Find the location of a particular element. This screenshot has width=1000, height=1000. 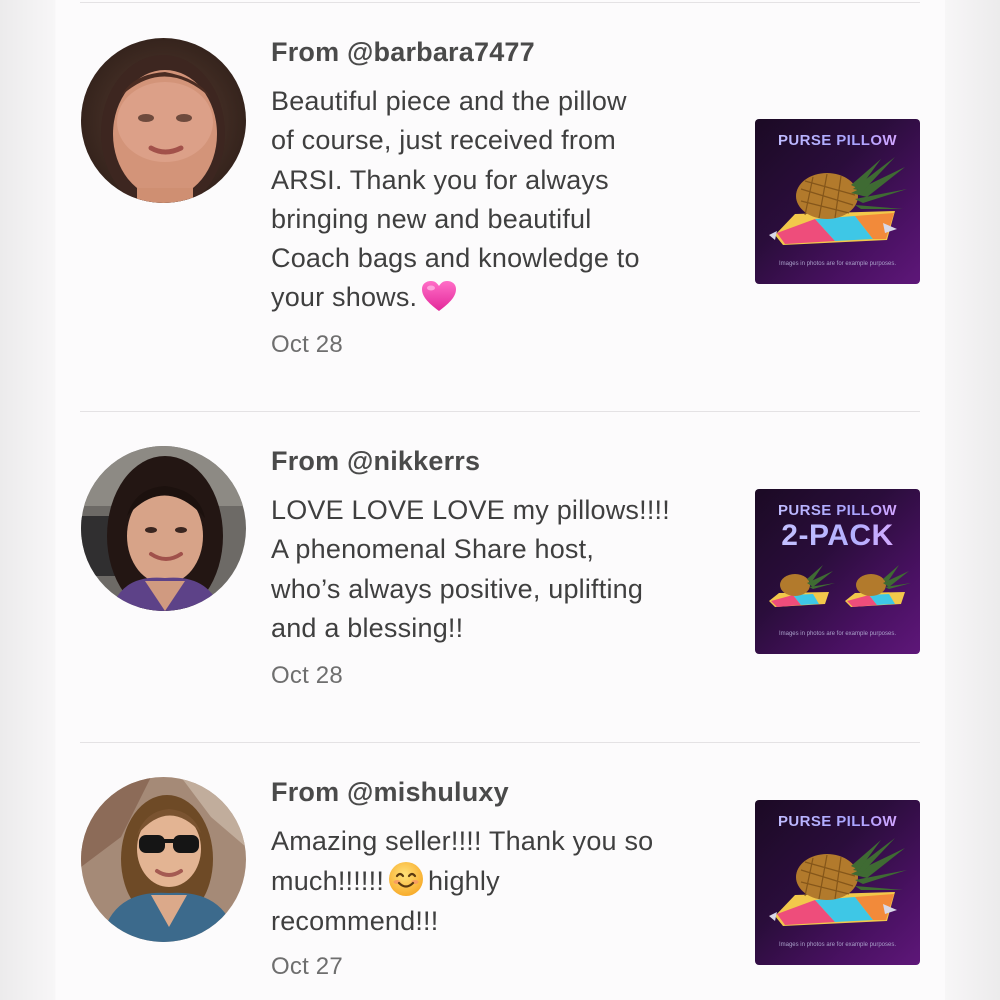

review-author: From @barbara7477 is located at coordinates (403, 52).